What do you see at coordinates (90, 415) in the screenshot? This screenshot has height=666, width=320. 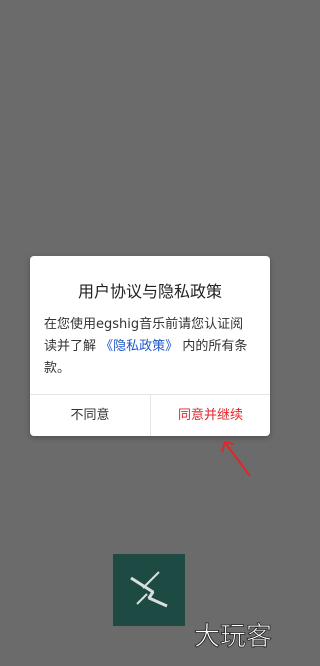 I see `decline-button: 不同意` at bounding box center [90, 415].